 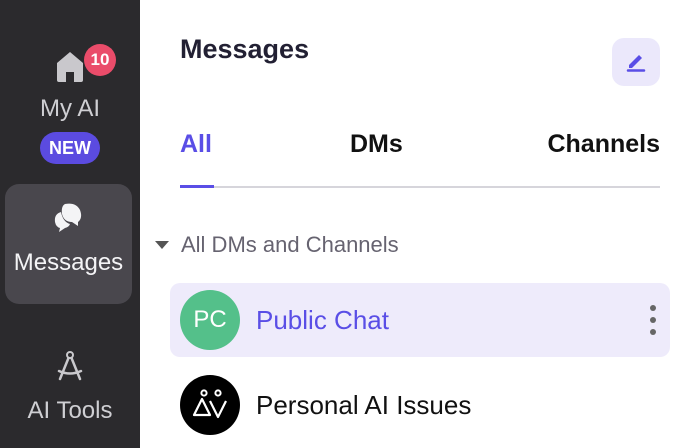 What do you see at coordinates (245, 49) in the screenshot?
I see `page-title: Messages` at bounding box center [245, 49].